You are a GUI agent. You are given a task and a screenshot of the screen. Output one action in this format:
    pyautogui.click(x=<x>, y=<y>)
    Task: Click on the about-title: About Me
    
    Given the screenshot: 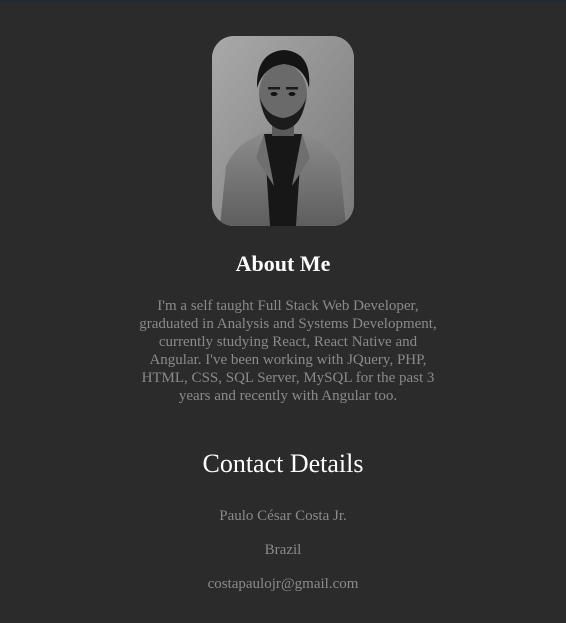 What is the action you would take?
    pyautogui.click(x=283, y=263)
    